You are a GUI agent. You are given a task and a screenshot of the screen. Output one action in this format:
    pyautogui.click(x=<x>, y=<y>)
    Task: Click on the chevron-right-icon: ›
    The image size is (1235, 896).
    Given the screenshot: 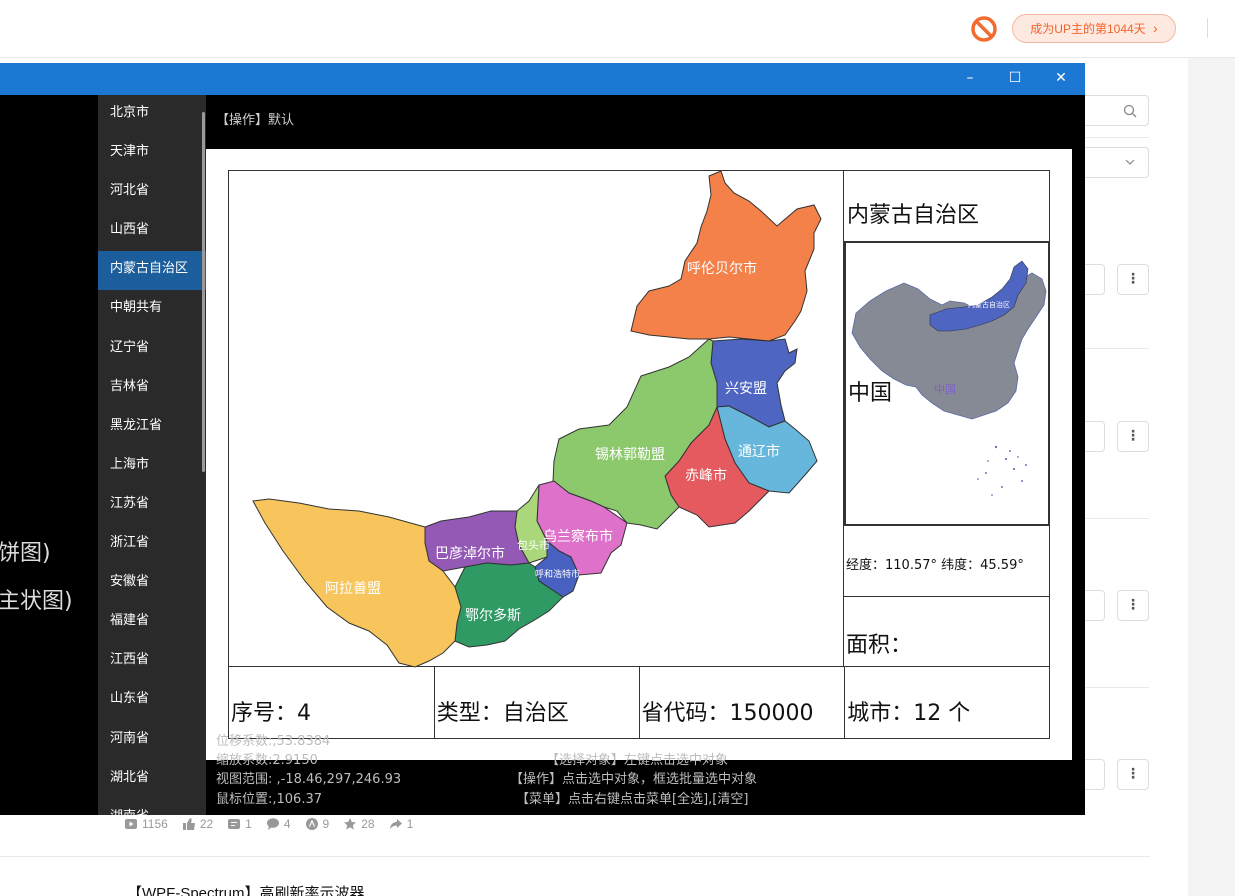 What is the action you would take?
    pyautogui.click(x=1155, y=28)
    